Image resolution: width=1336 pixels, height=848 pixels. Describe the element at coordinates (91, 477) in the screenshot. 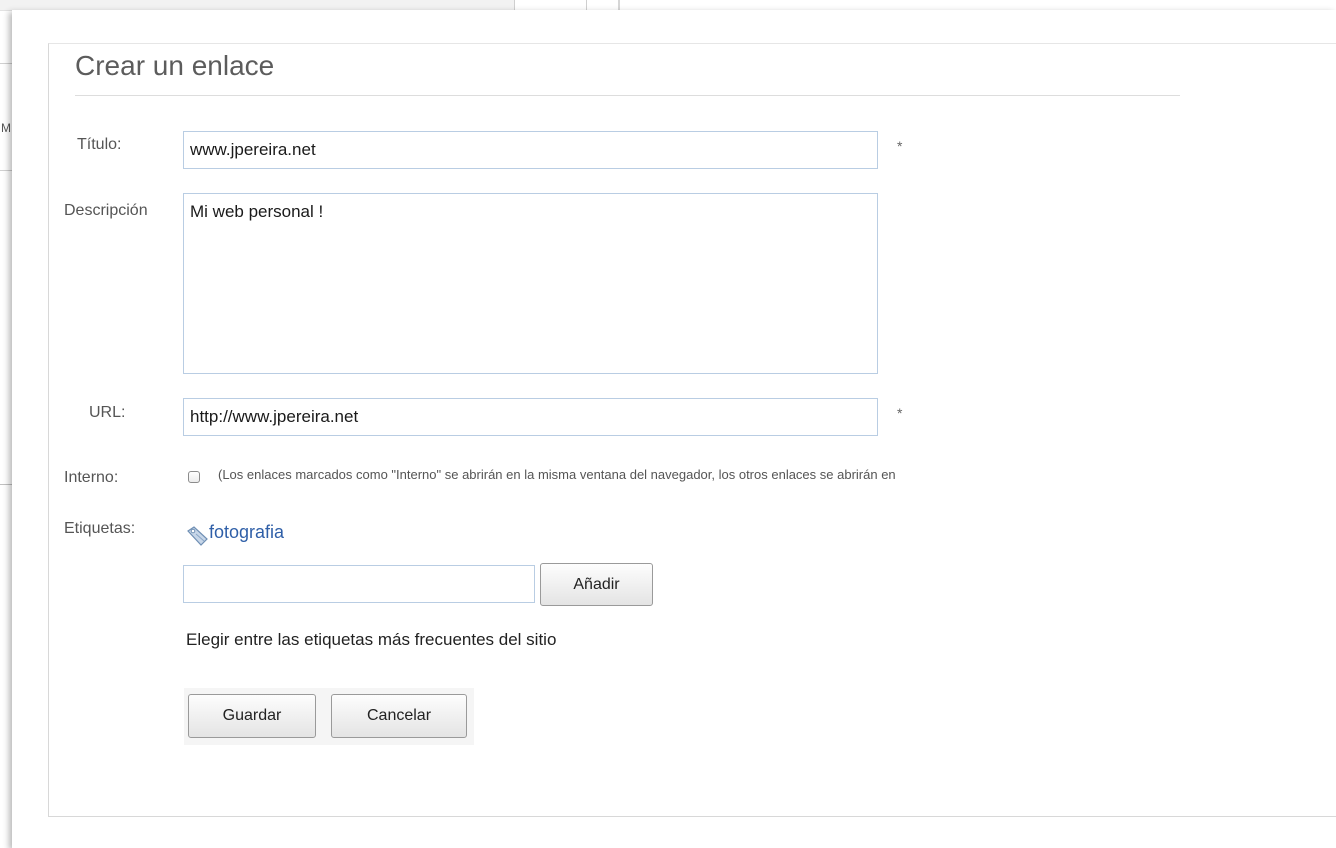

I see `internal-label: Interno:` at that location.